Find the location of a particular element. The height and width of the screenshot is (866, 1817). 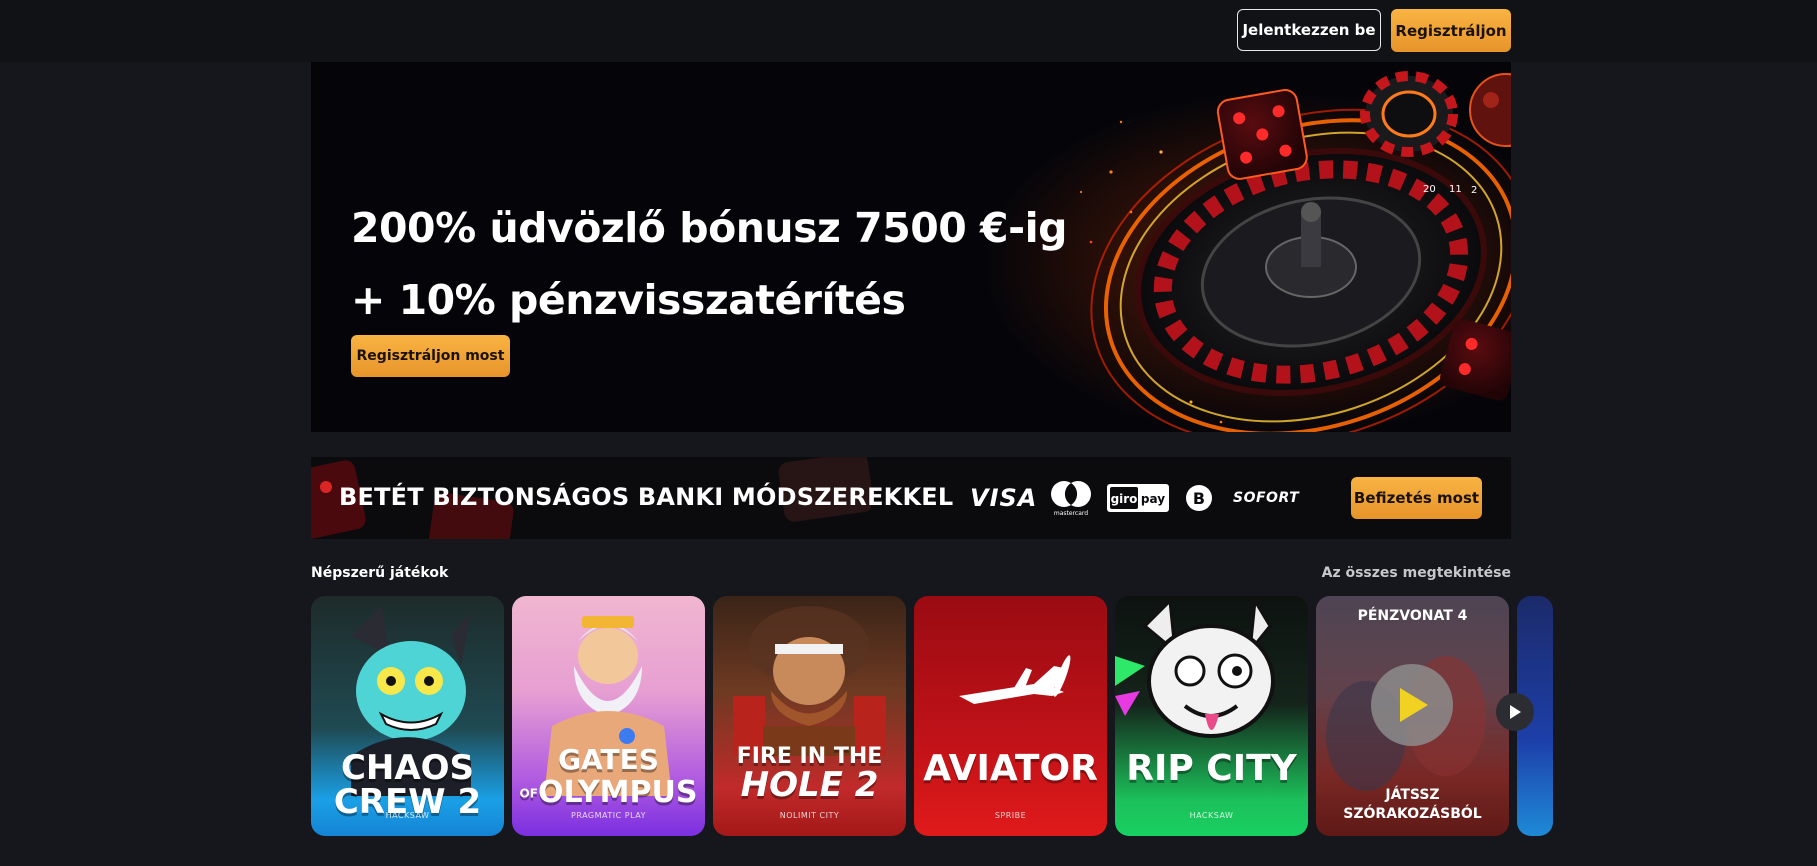

mastercard-label: mastercard is located at coordinates (1071, 513).